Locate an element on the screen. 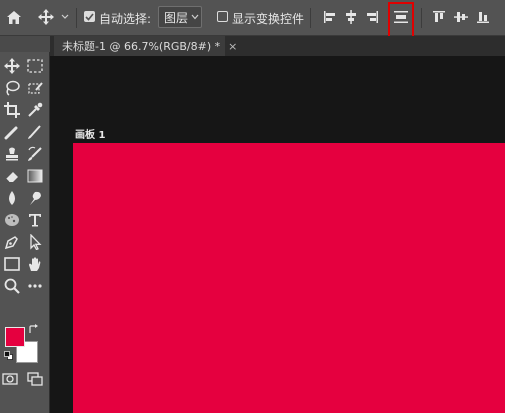  gradient-tool-icon is located at coordinates (35, 176).